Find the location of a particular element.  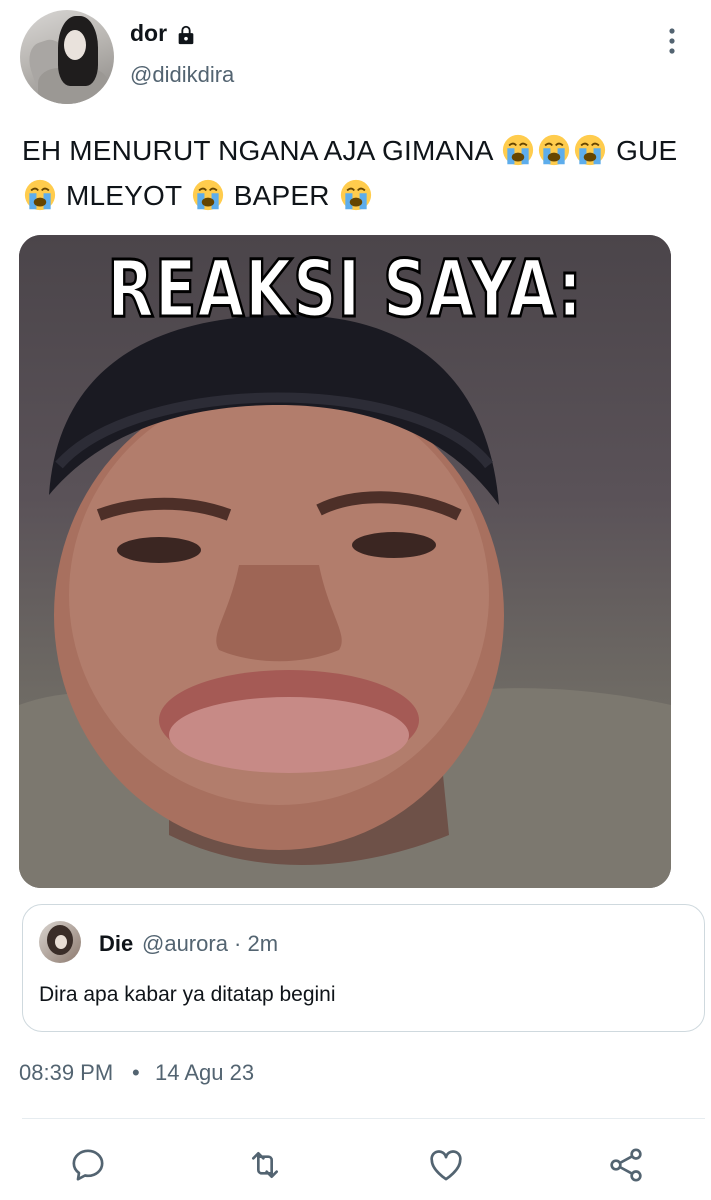

quoted-author-avatar is located at coordinates (60, 942).